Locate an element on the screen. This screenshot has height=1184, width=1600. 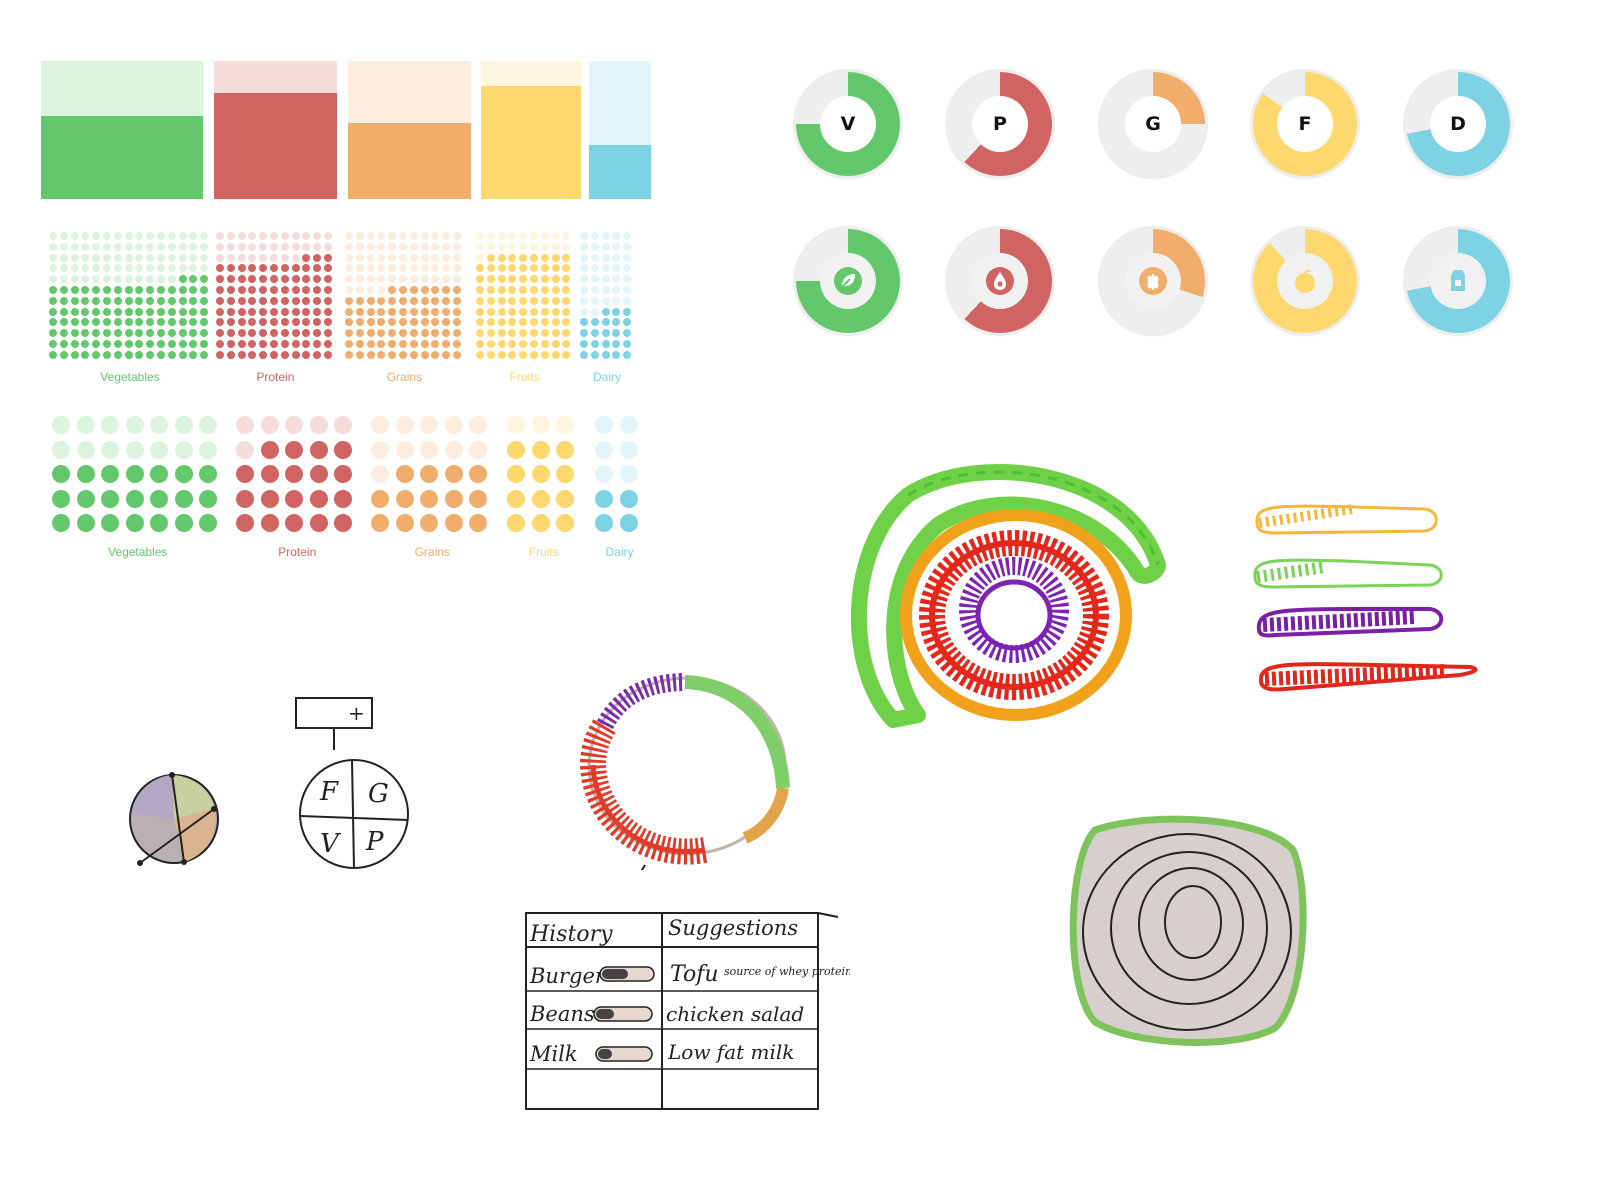
progress-ring-fruits: F is located at coordinates (1305, 124).